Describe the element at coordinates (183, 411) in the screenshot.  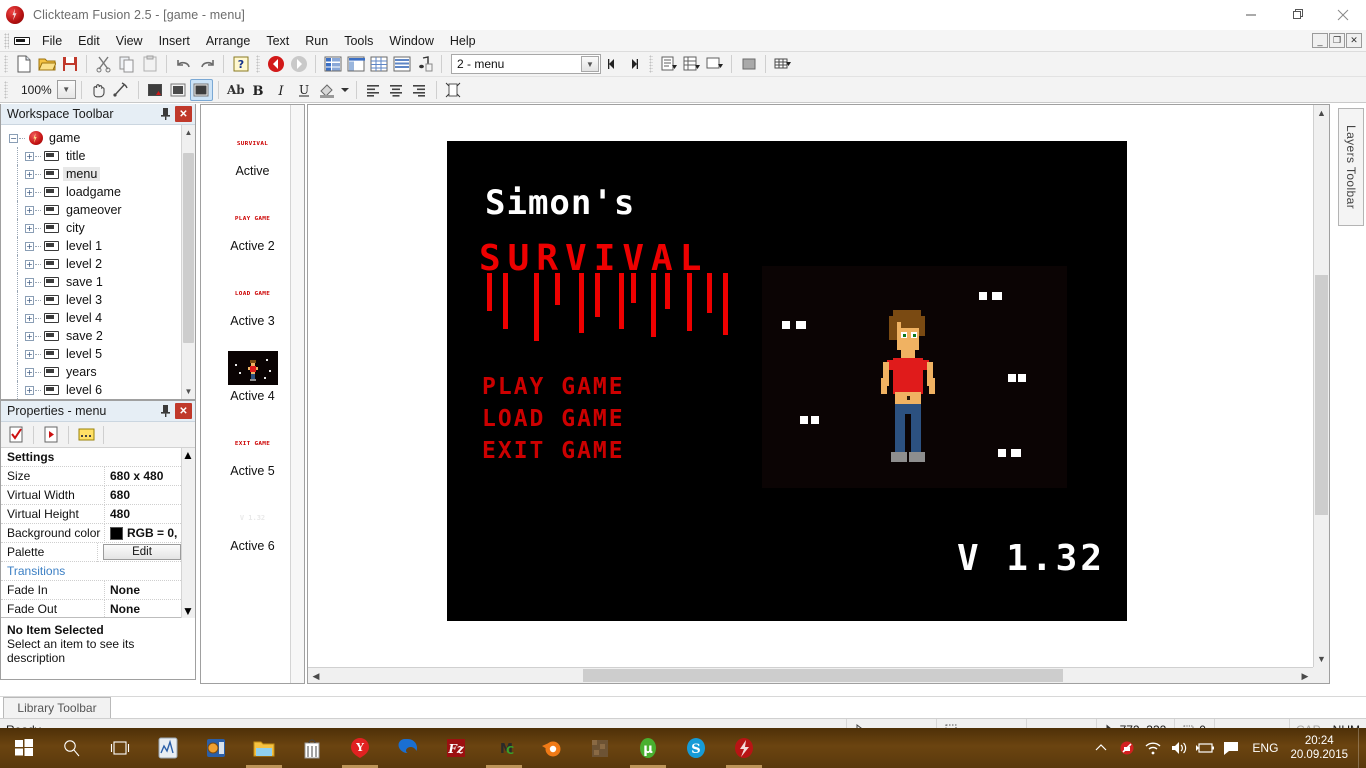
I see `properties-panel-close-button: ✕` at that location.